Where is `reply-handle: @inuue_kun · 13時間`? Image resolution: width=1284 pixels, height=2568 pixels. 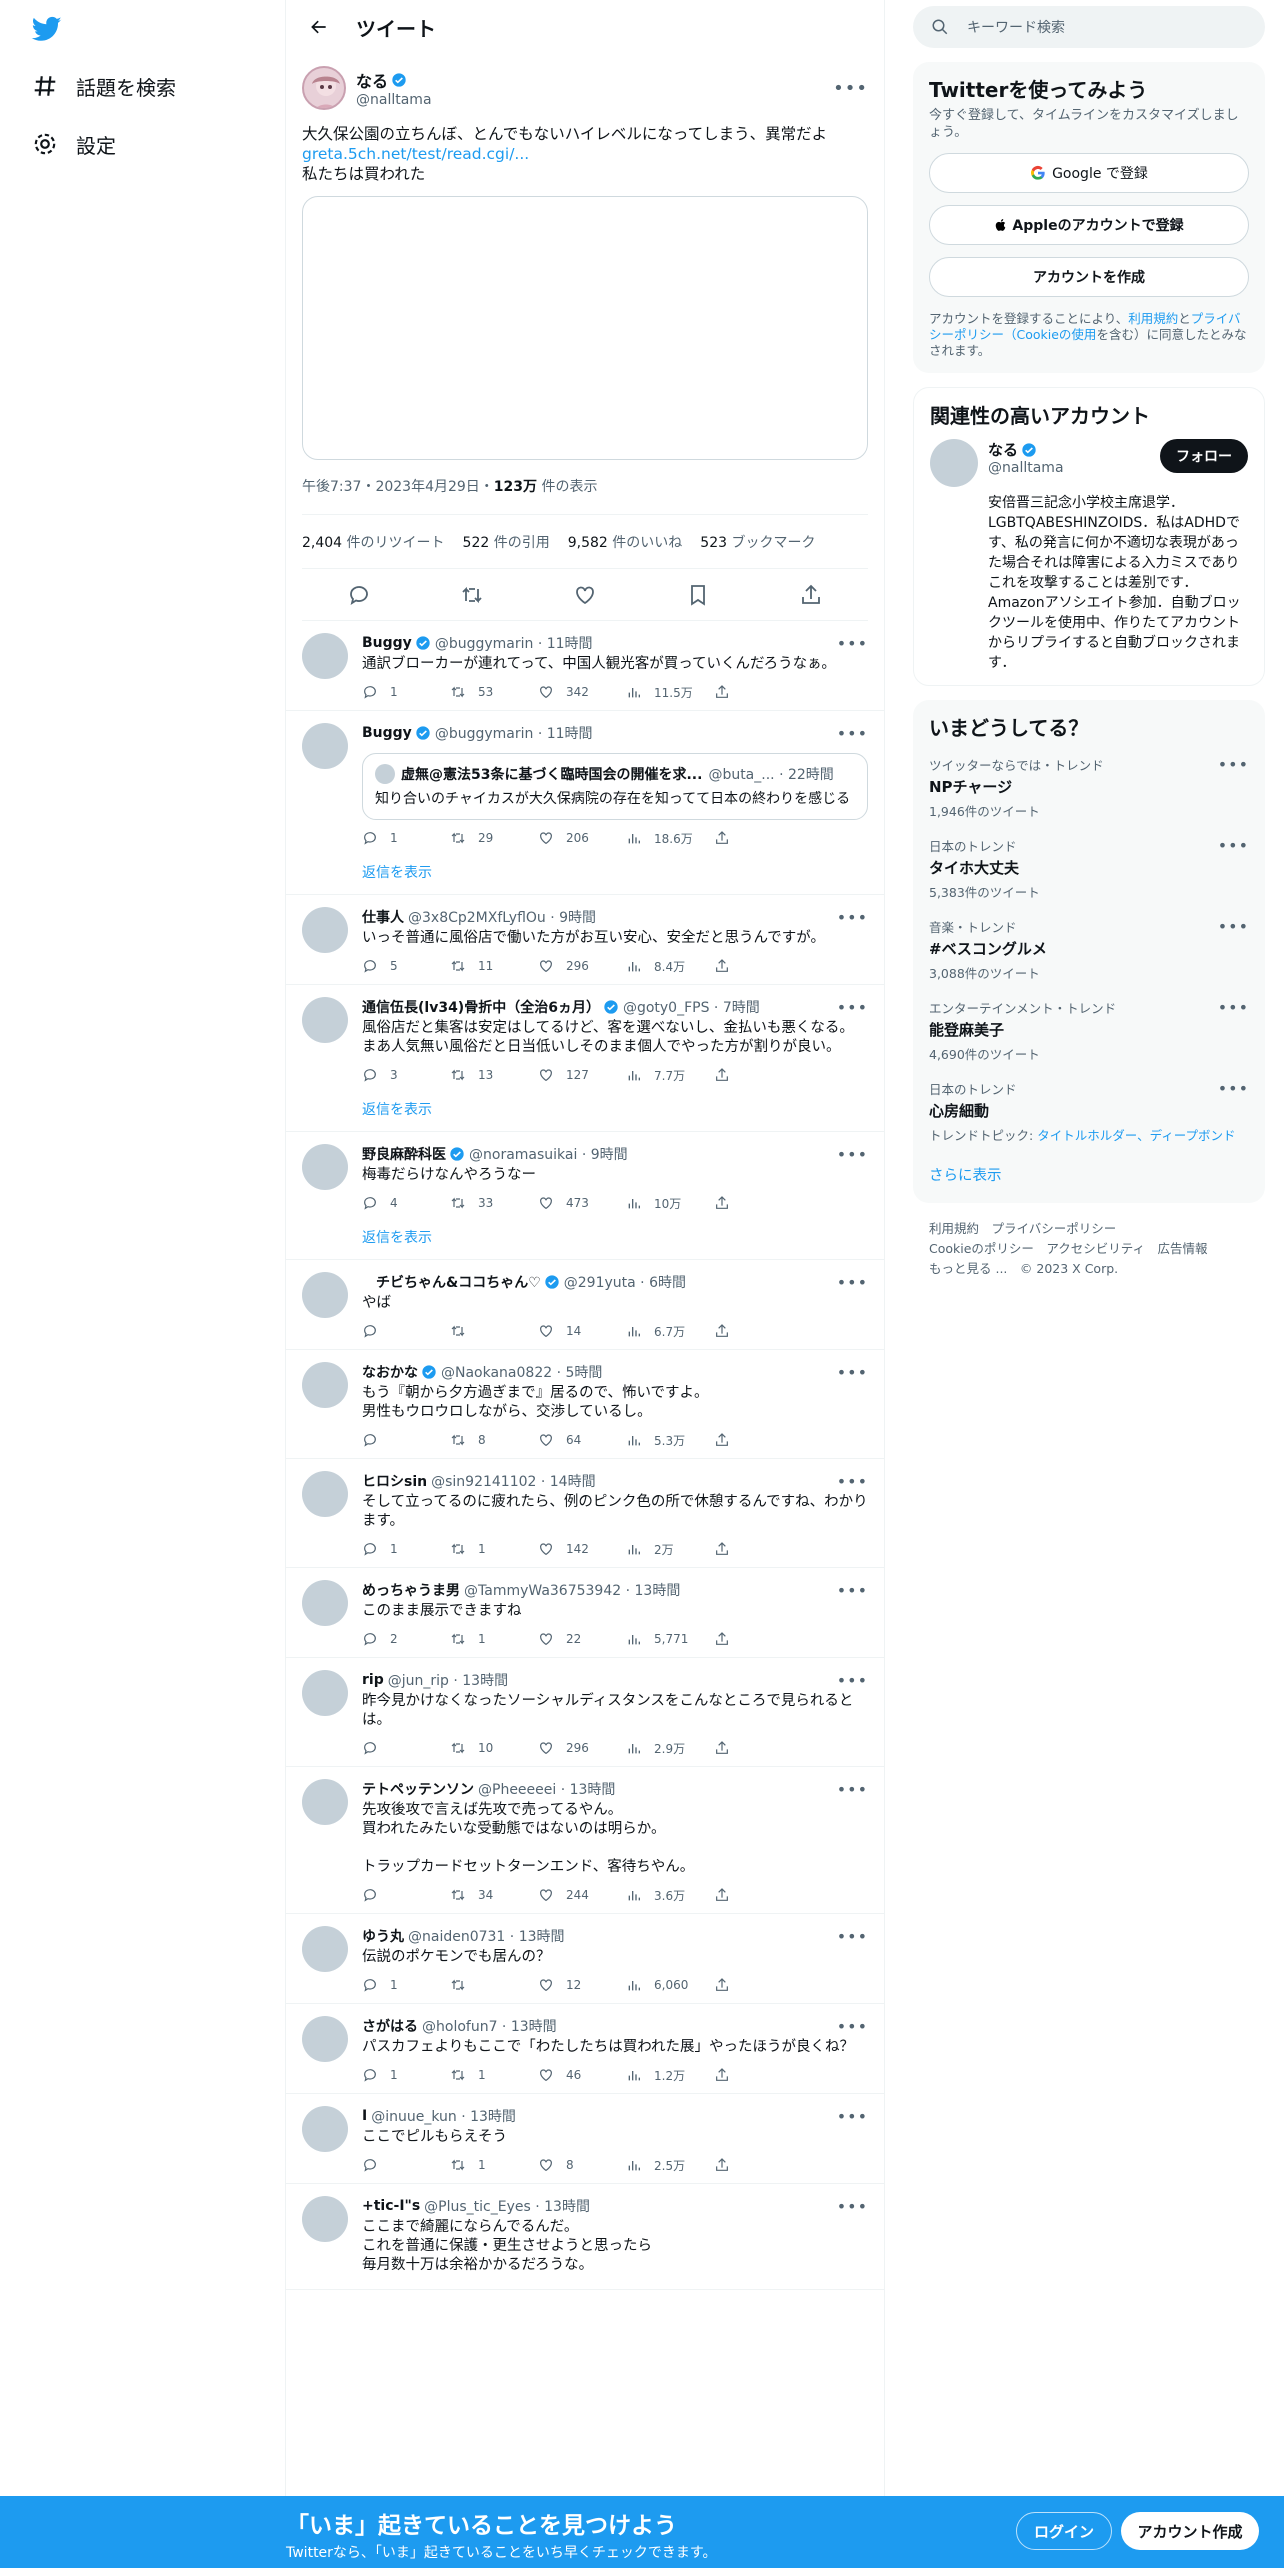
reply-handle: @inuue_kun · 13時間 is located at coordinates (443, 2116).